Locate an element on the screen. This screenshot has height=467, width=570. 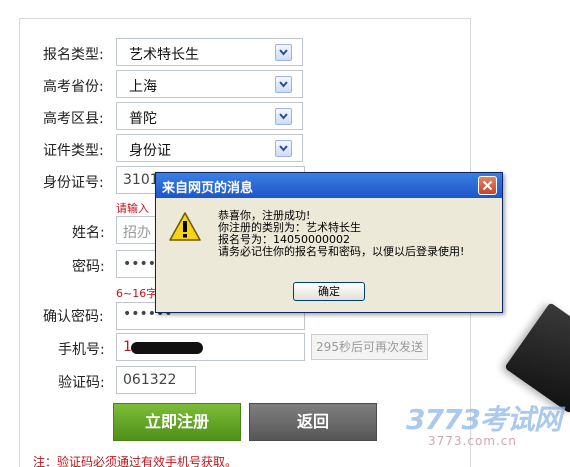
id-number-hint: 请输入 is located at coordinates (132, 208).